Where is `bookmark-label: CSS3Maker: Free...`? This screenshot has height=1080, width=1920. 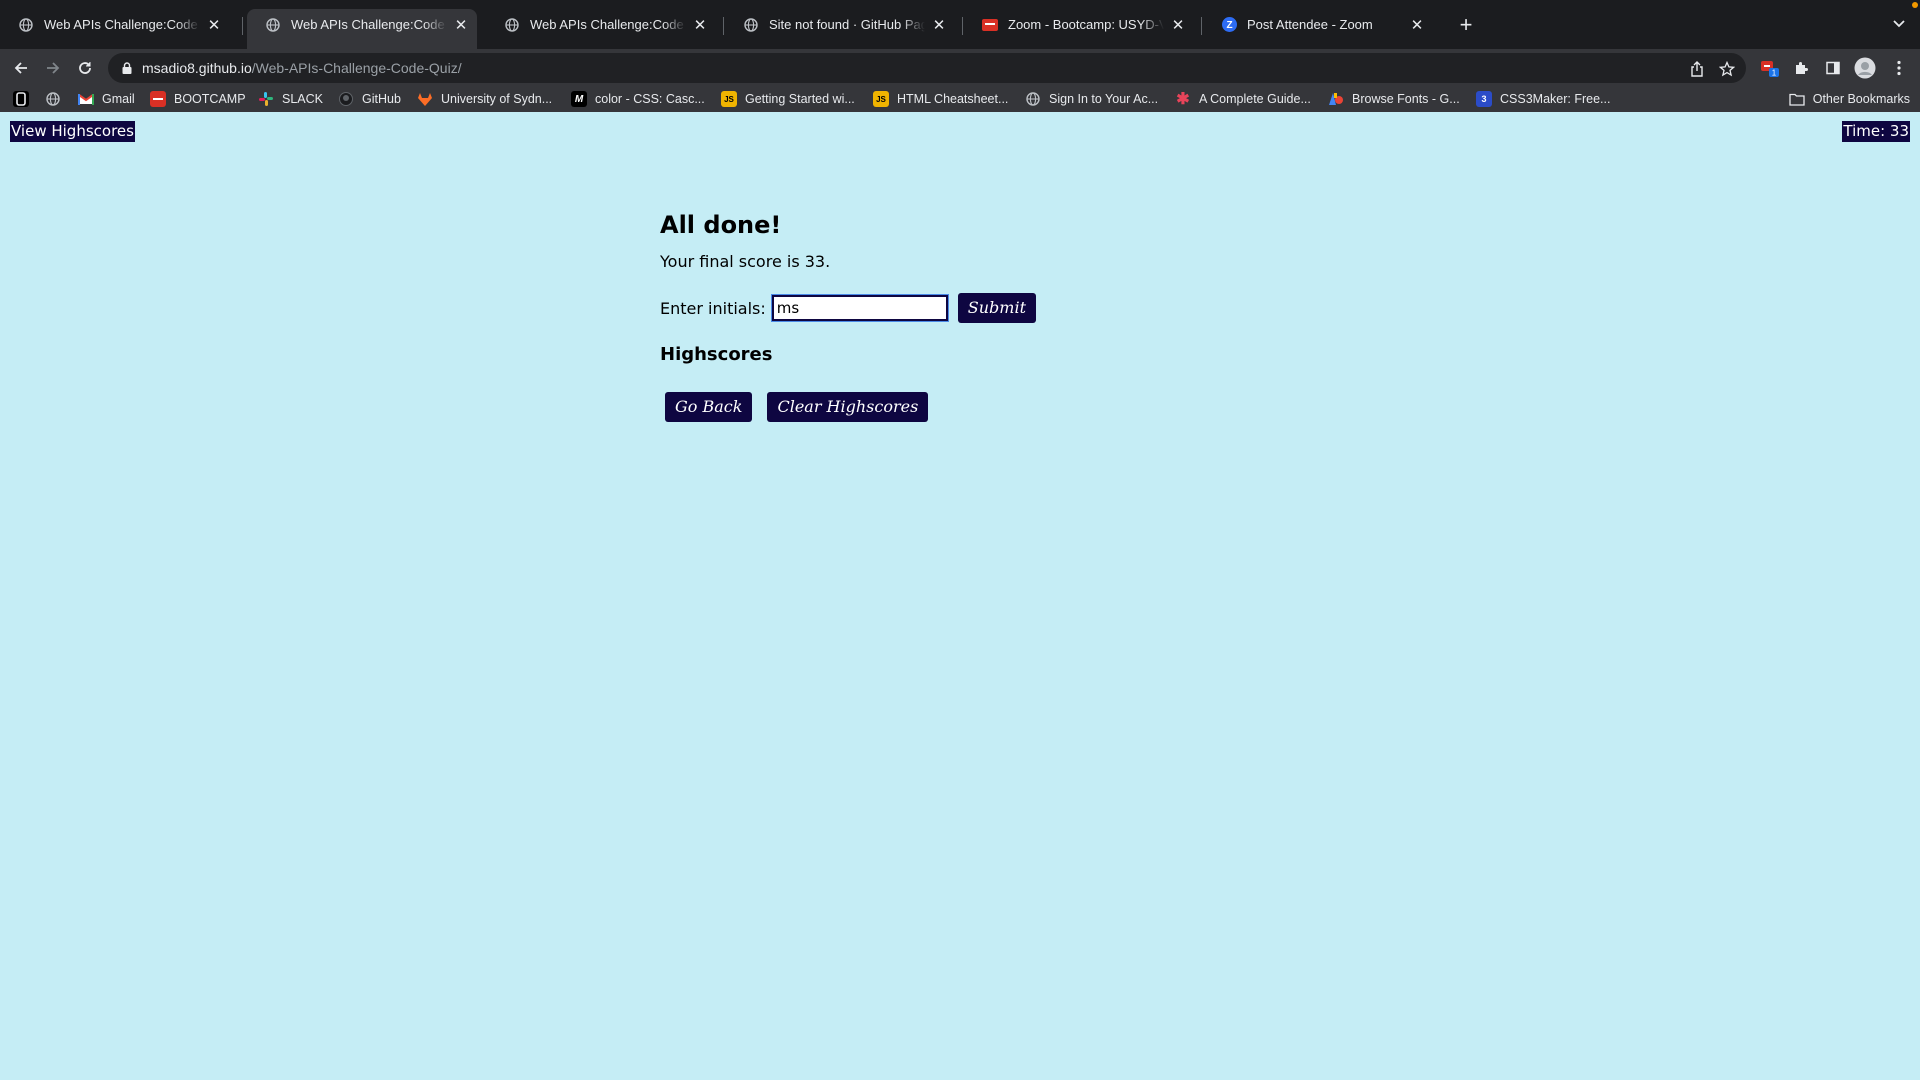 bookmark-label: CSS3Maker: Free... is located at coordinates (1555, 99).